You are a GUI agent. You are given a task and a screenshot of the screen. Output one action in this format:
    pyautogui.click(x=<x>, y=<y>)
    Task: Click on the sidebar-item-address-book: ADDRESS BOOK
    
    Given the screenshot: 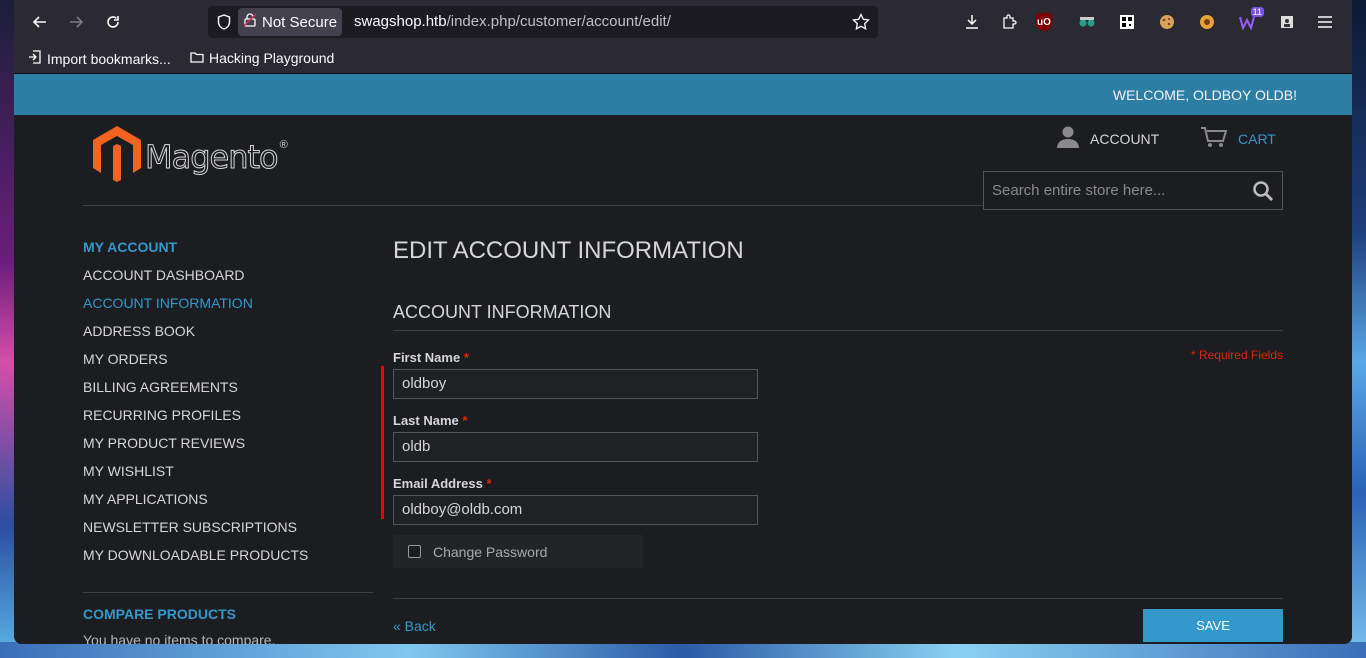 What is the action you would take?
    pyautogui.click(x=228, y=337)
    